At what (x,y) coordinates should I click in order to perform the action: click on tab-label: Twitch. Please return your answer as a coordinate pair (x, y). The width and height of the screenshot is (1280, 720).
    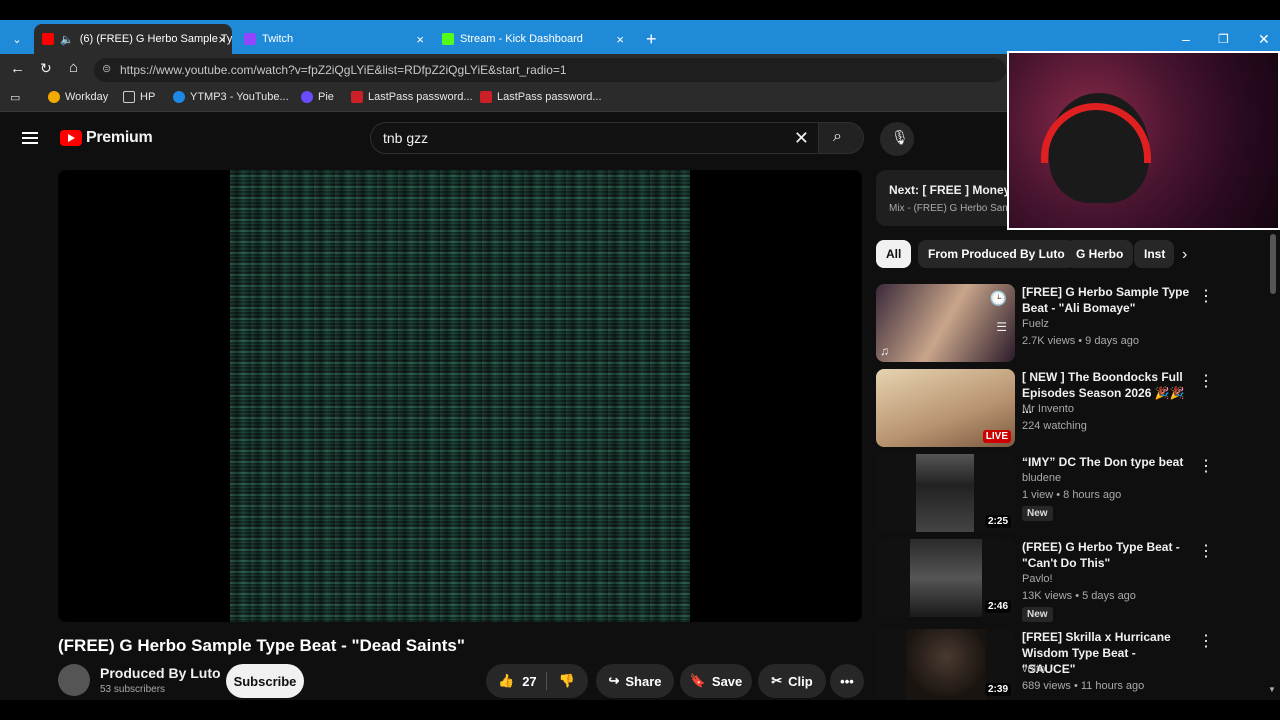
    Looking at the image, I should click on (278, 39).